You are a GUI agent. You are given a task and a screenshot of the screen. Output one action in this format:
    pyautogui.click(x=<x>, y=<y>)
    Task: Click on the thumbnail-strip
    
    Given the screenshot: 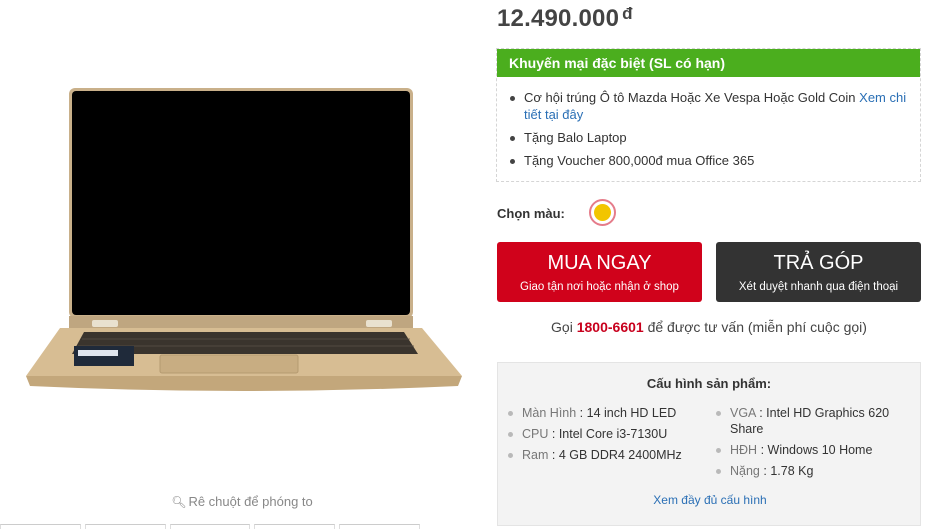 What is the action you would take?
    pyautogui.click(x=210, y=526)
    